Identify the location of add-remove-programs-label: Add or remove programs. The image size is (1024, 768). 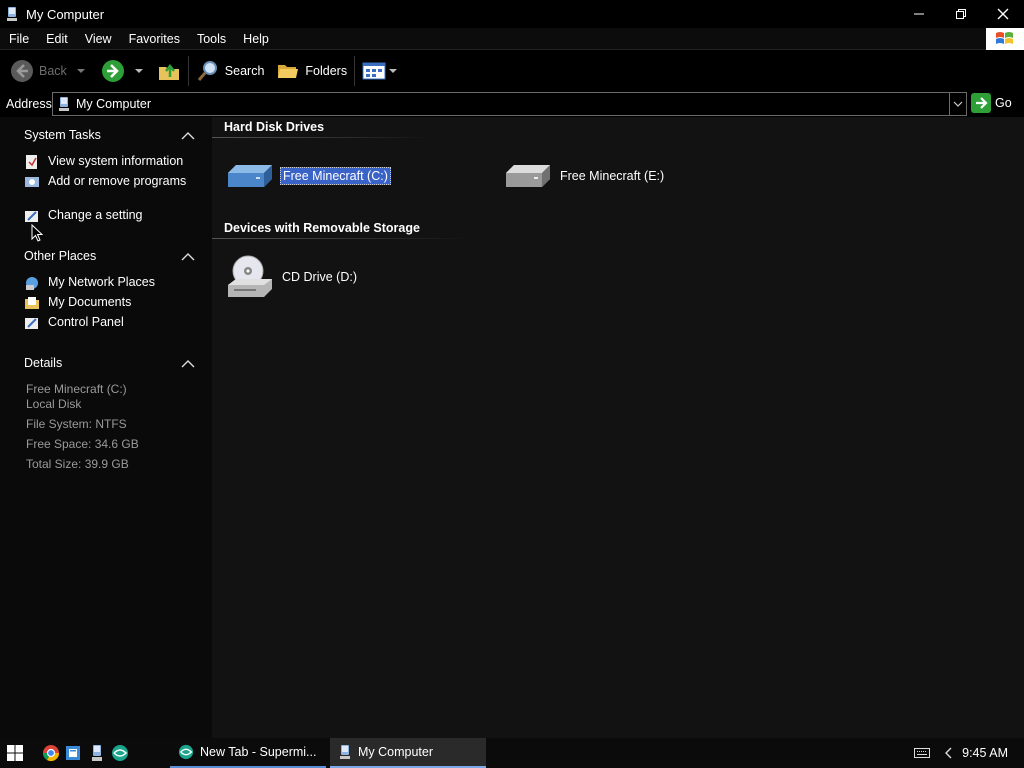
(117, 181).